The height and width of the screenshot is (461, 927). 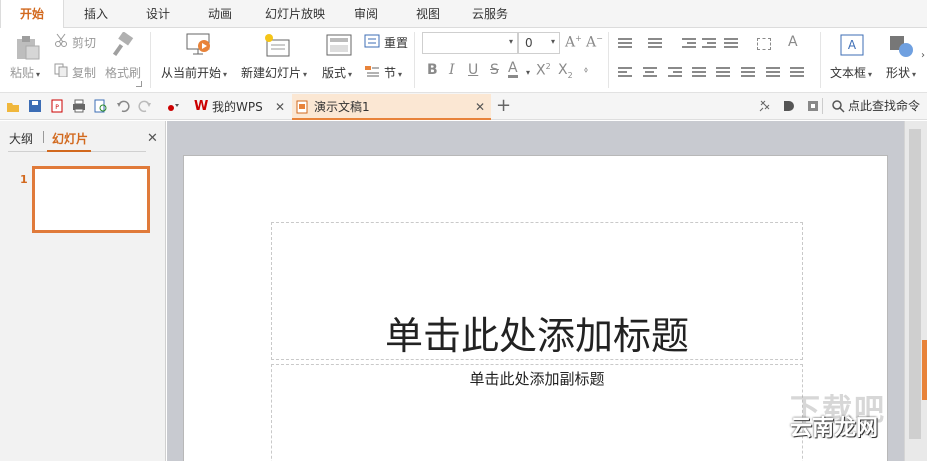 What do you see at coordinates (901, 72) in the screenshot?
I see `shapes-button: 形状 ▾` at bounding box center [901, 72].